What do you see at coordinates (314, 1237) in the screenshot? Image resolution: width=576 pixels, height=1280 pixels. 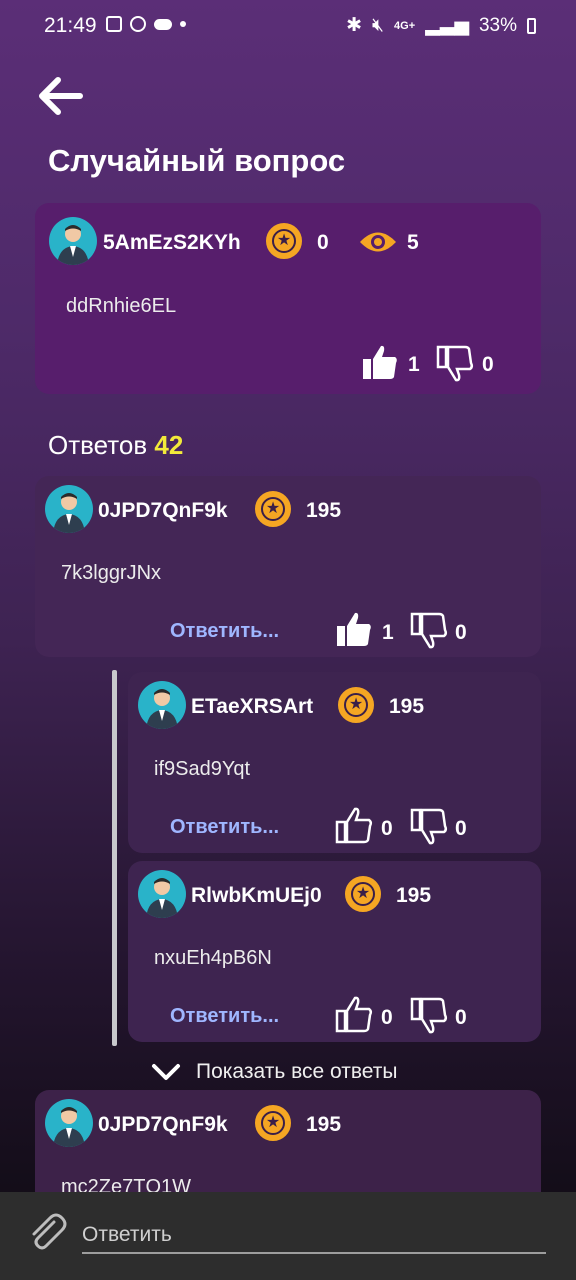 I see `reply-input` at bounding box center [314, 1237].